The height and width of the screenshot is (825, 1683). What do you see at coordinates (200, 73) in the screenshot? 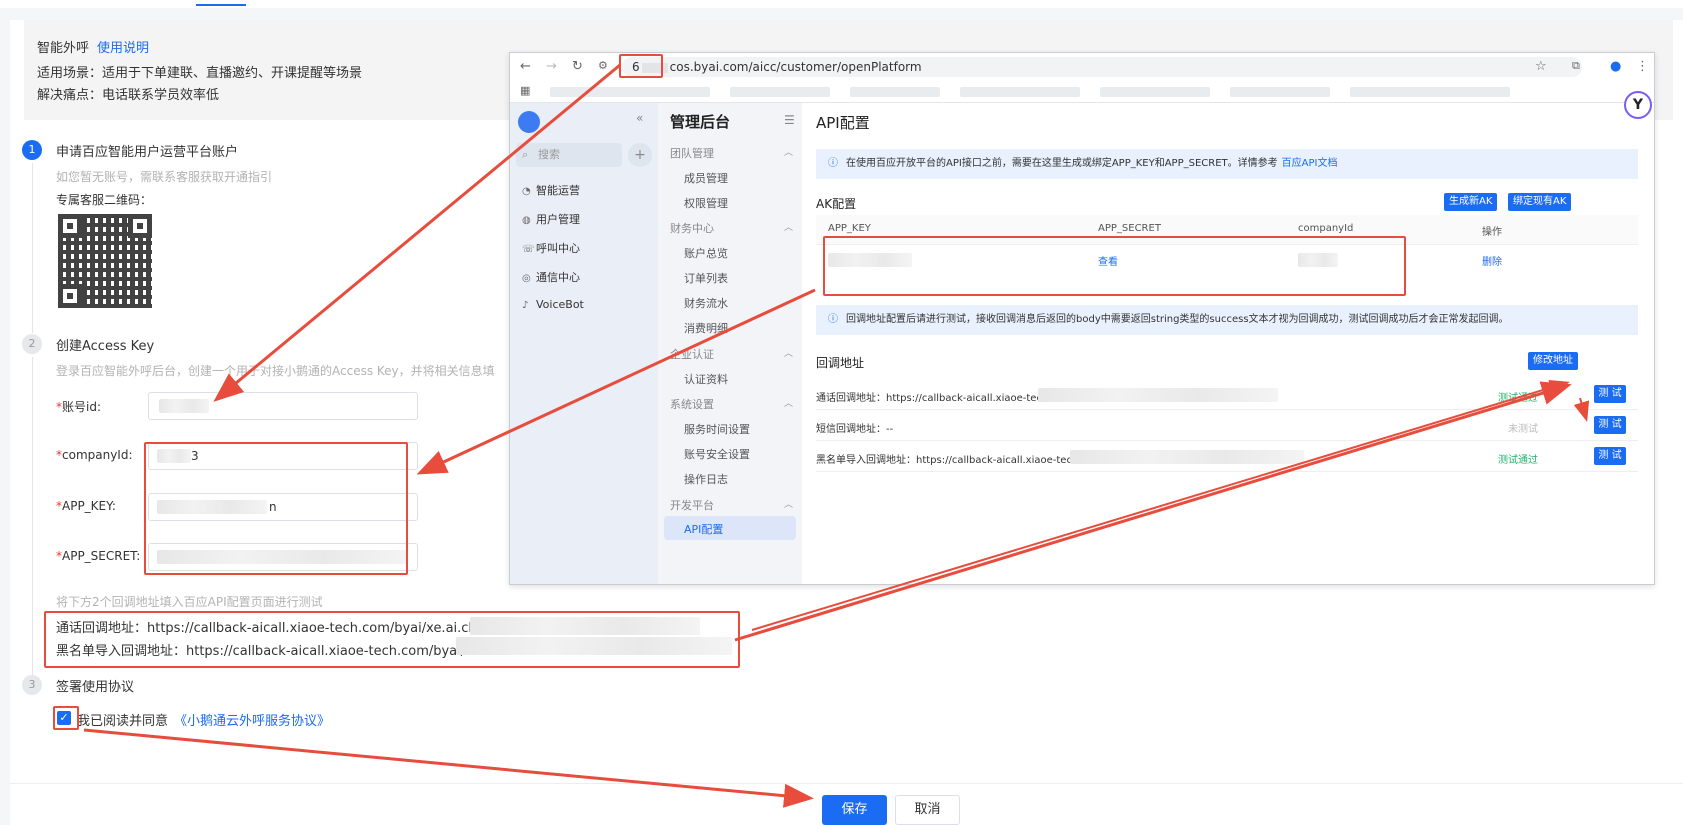
I see `intro-scene: 适用场景：适用于下单建联、直播邀约、开课提醒等场景` at bounding box center [200, 73].